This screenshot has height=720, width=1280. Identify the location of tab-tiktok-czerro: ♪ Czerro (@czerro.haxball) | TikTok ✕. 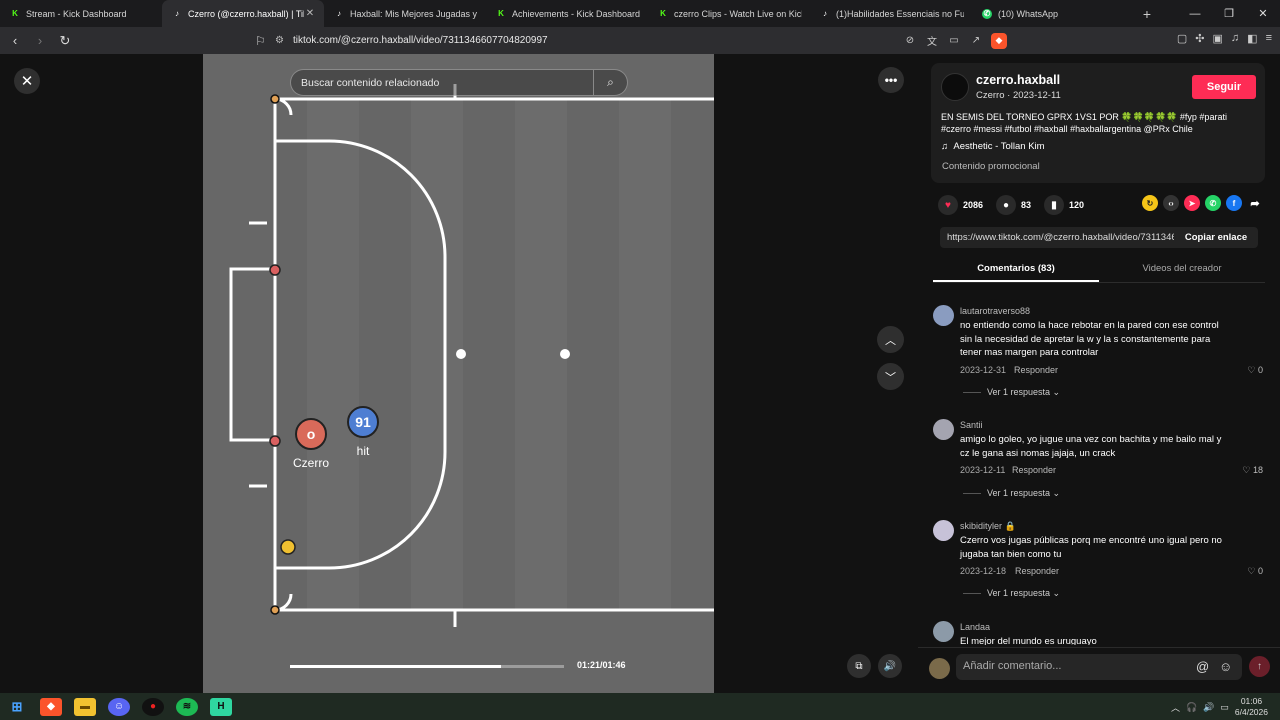
(243, 13).